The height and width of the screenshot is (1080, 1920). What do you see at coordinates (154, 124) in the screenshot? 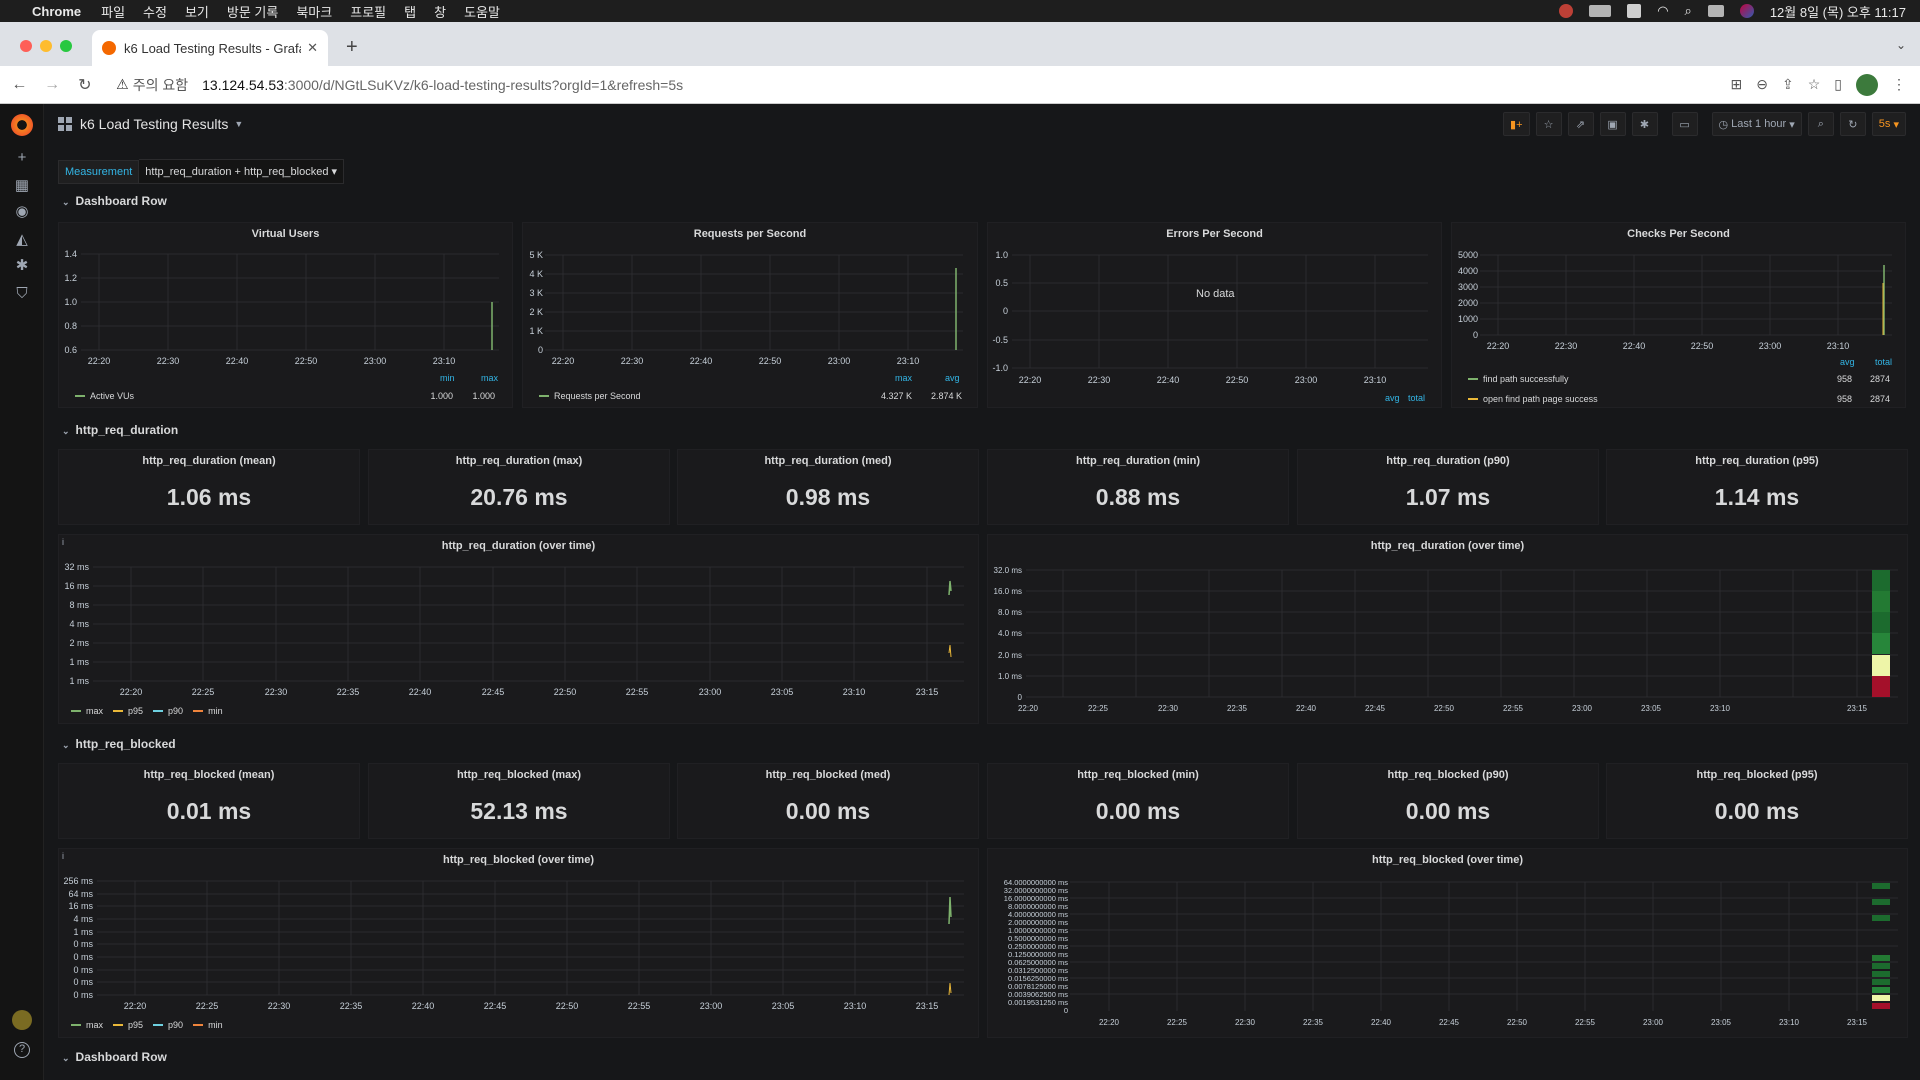
I see `dashboard-title: k6 Load Testing Results` at bounding box center [154, 124].